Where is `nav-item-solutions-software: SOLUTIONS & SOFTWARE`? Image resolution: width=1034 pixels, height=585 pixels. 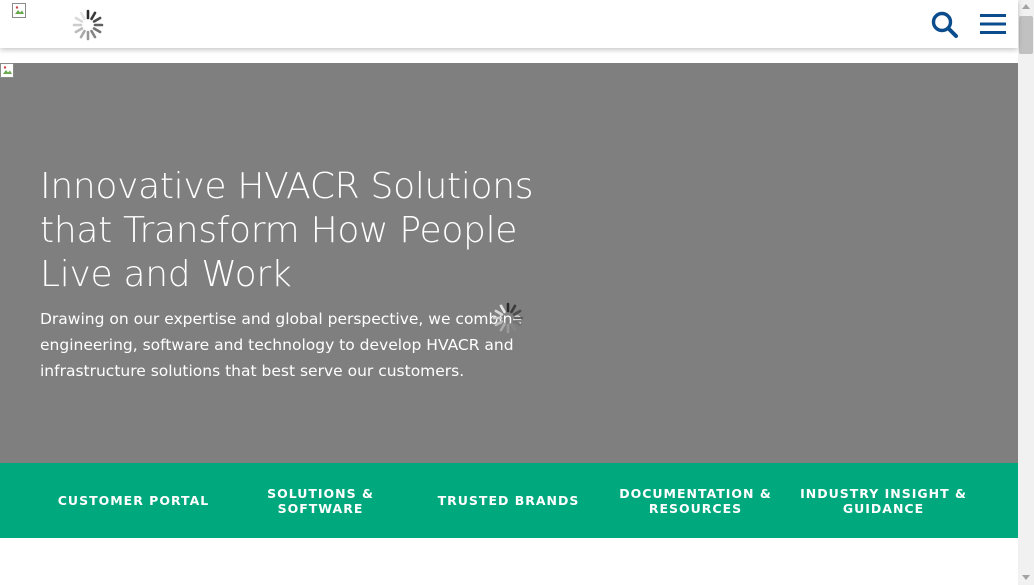
nav-item-solutions-software: SOLUTIONS & SOFTWARE is located at coordinates (320, 500).